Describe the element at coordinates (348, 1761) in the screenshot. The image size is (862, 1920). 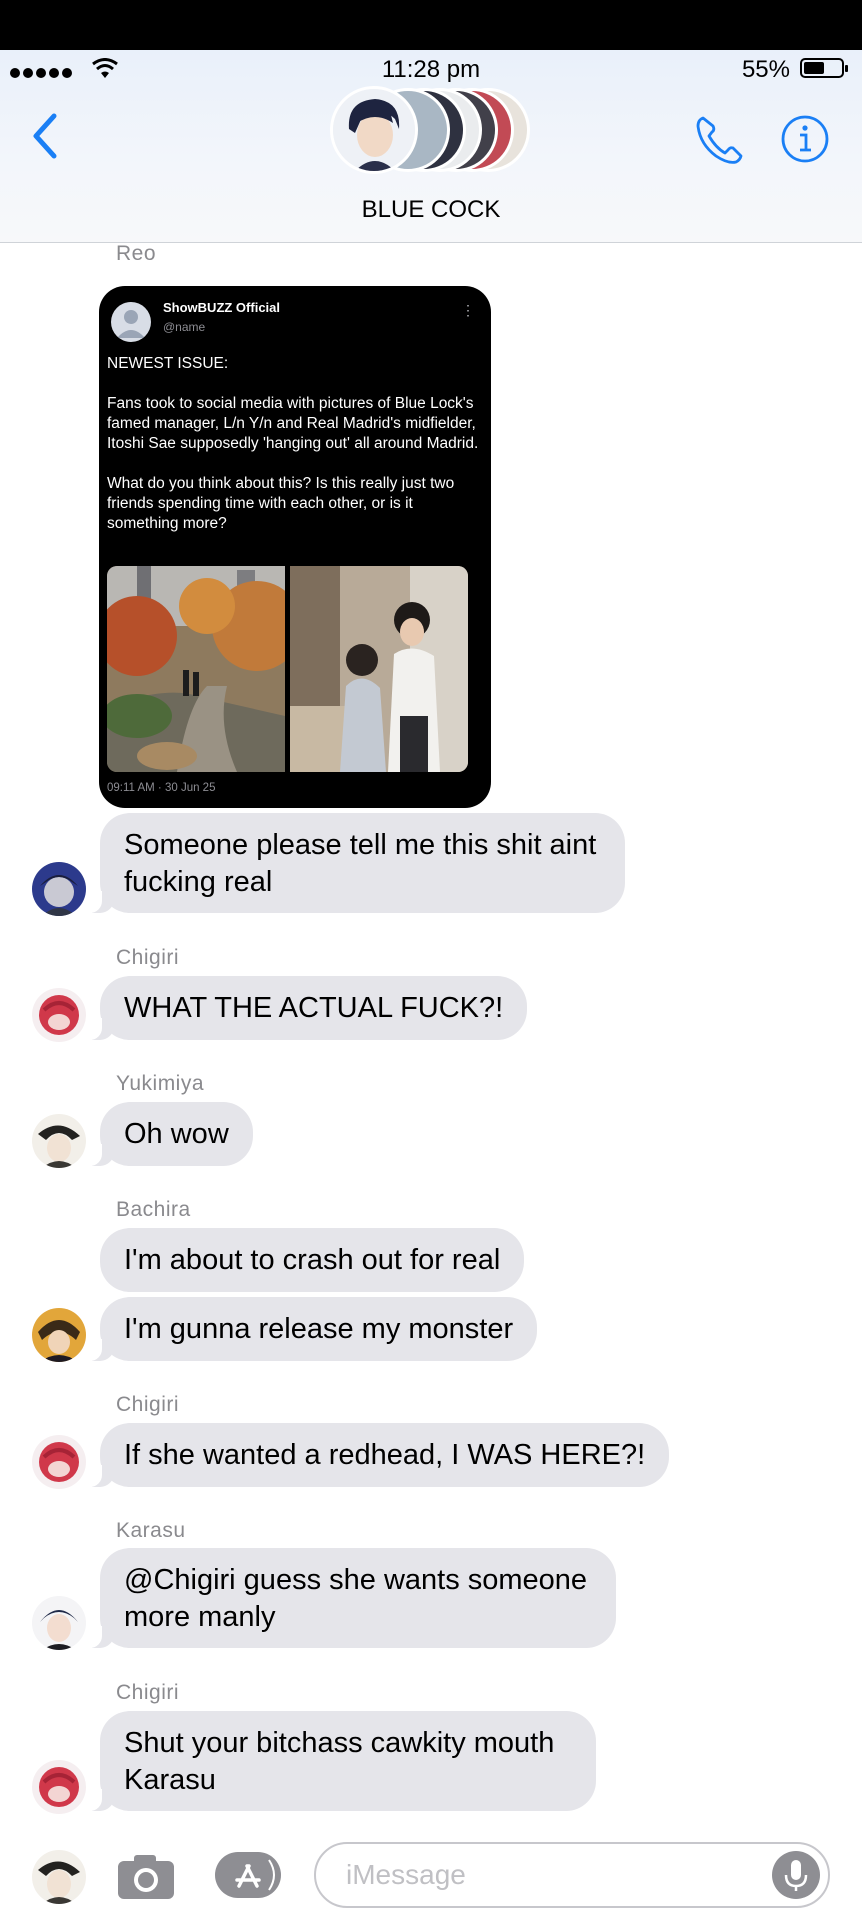
I see `message-bubble: Shut your bitchass cawkity mouth Karasu` at that location.